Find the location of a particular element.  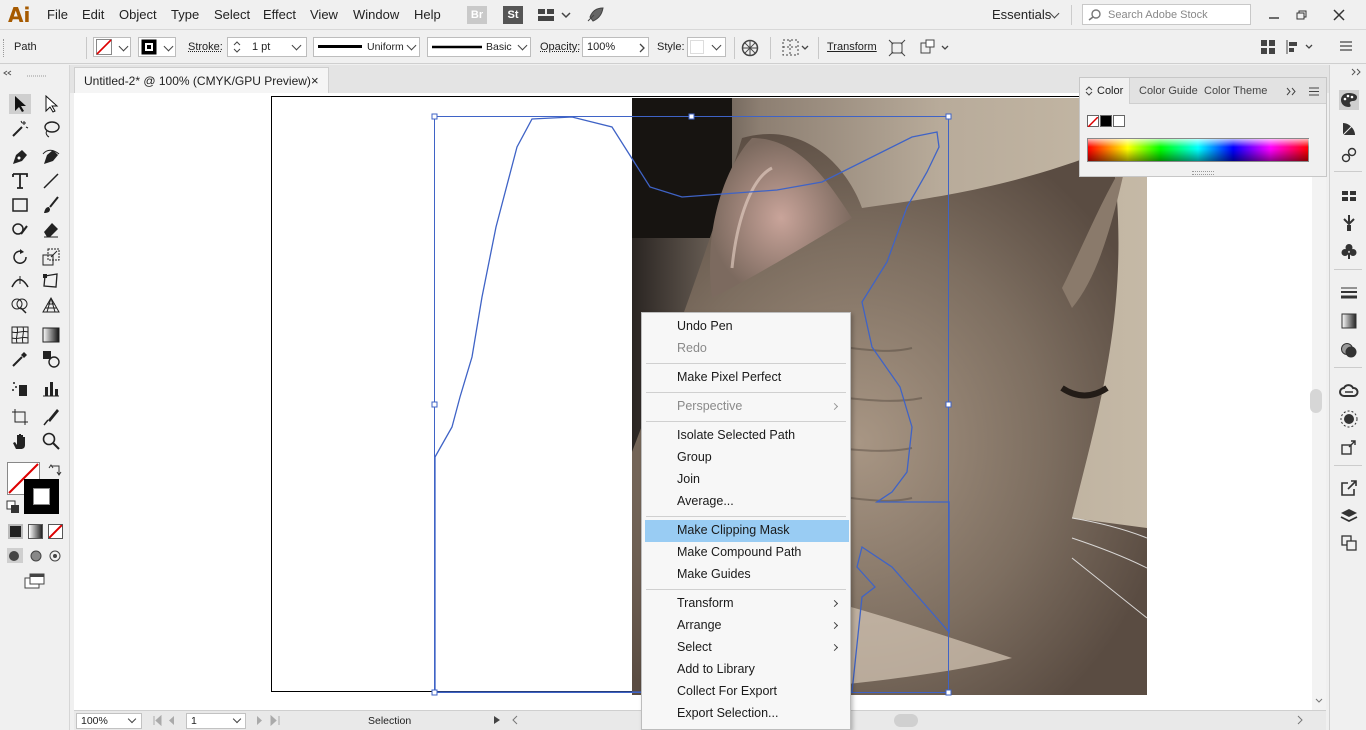

scroll-left-arrow-icon is located at coordinates (515, 720).